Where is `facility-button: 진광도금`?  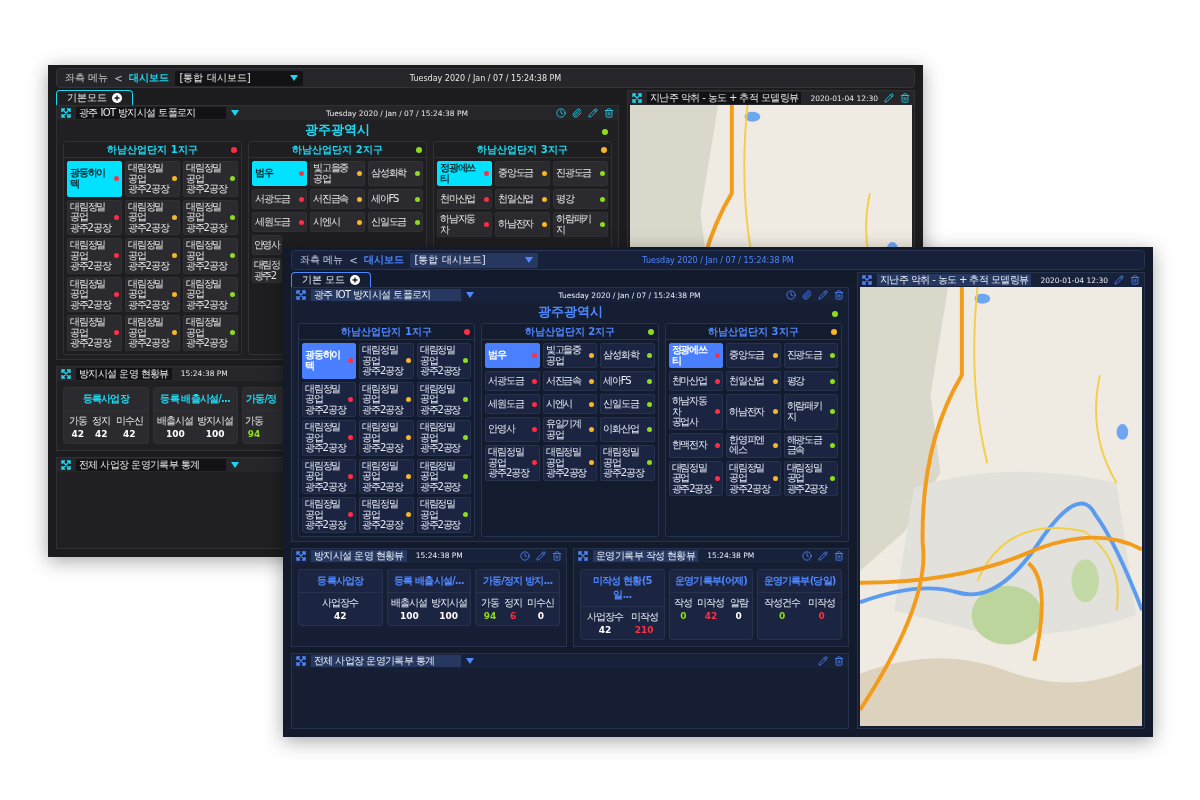 facility-button: 진광도금 is located at coordinates (580, 173).